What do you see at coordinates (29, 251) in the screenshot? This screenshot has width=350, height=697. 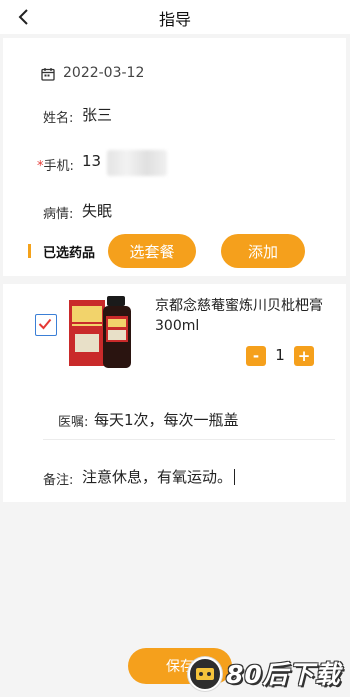 I see `section-accent-bar` at bounding box center [29, 251].